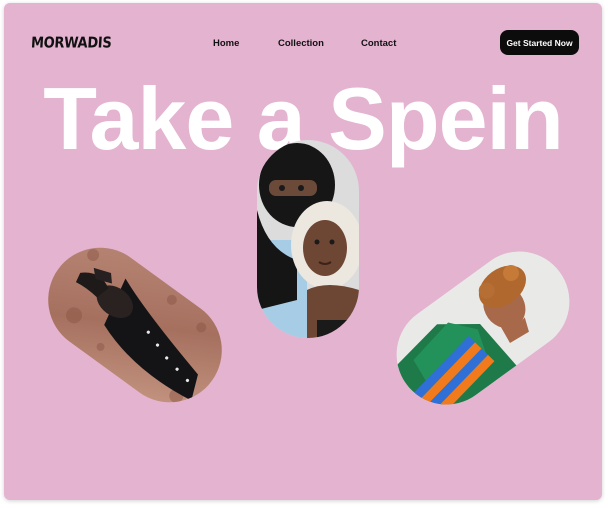  What do you see at coordinates (308, 239) in the screenshot?
I see `photo-two-people-in-knit-hats` at bounding box center [308, 239].